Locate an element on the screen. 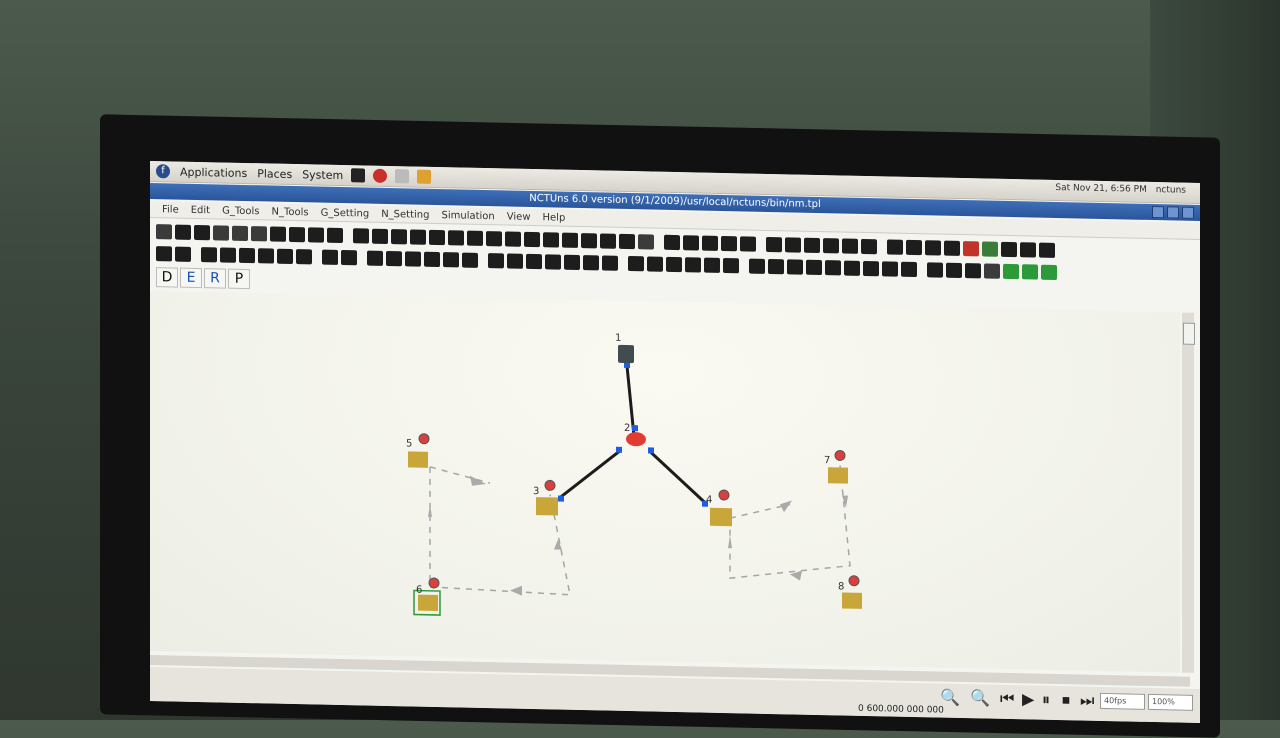 The image size is (1280, 738). zoom-fit-icon is located at coordinates (1049, 272).